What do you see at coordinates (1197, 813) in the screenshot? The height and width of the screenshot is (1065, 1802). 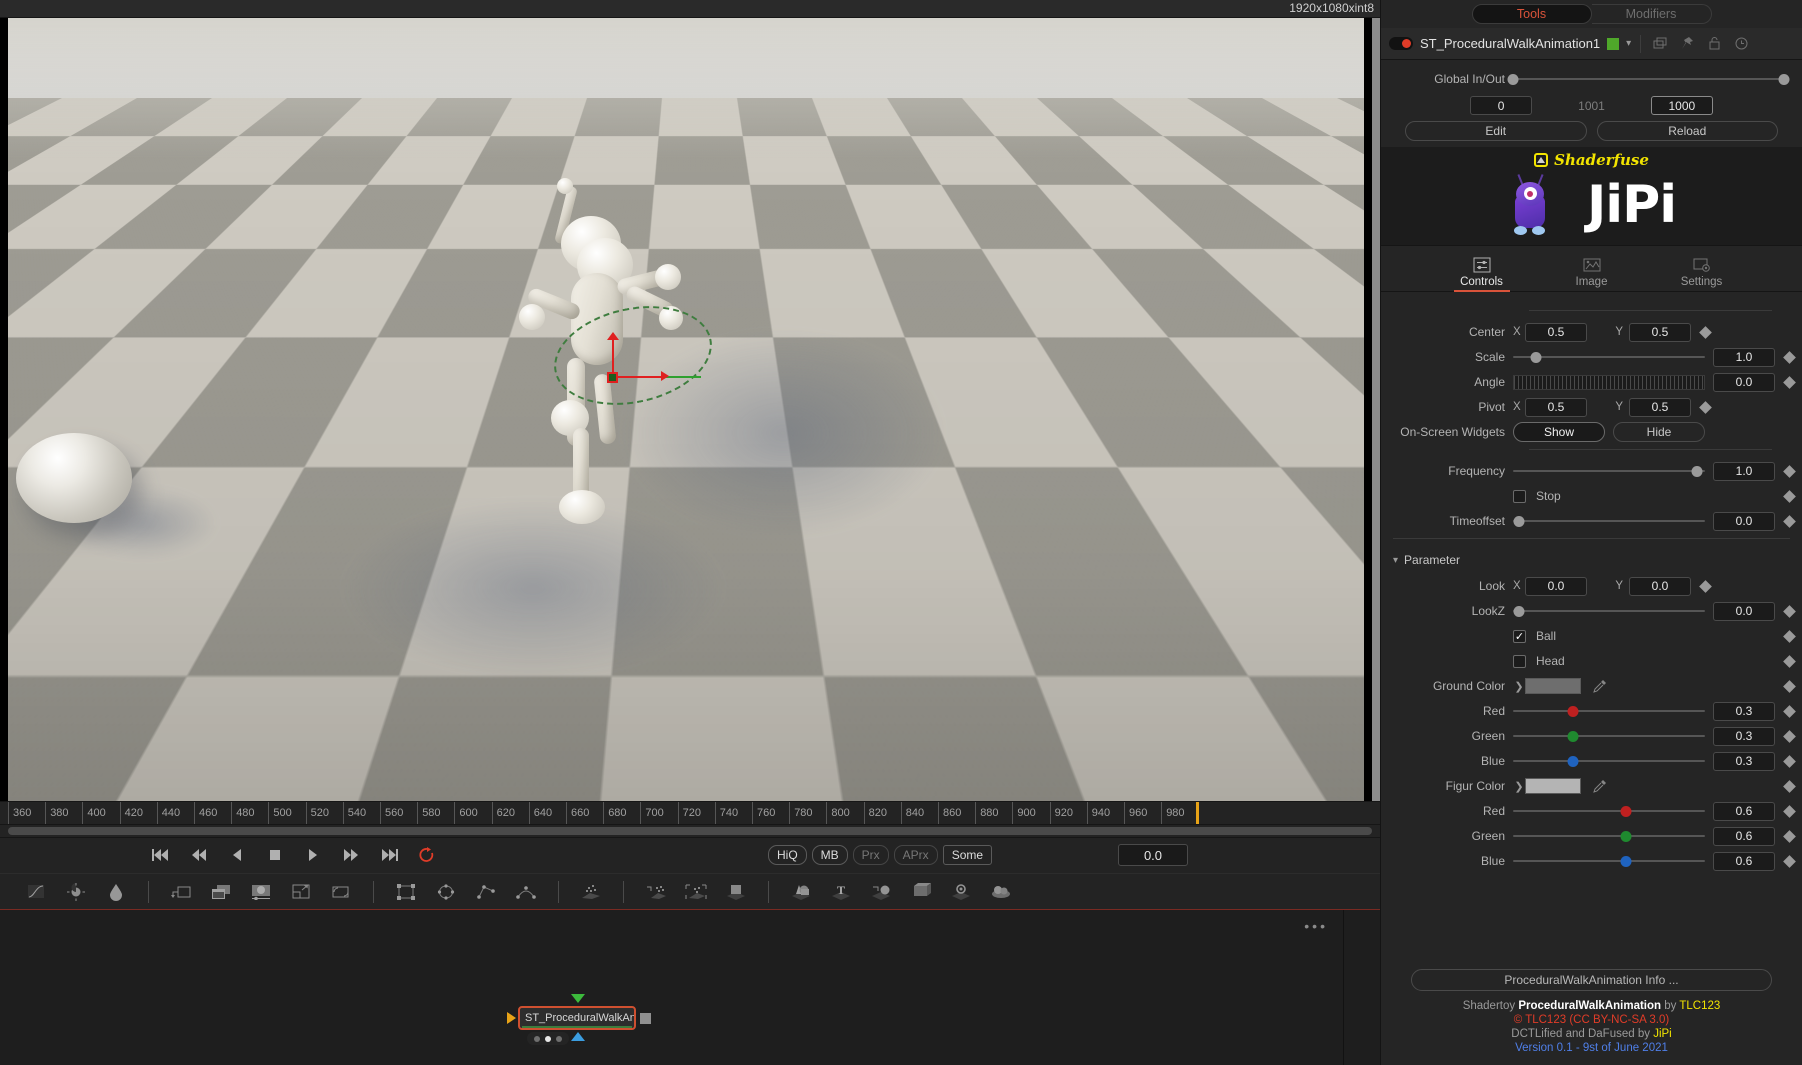 I see `playhead` at bounding box center [1197, 813].